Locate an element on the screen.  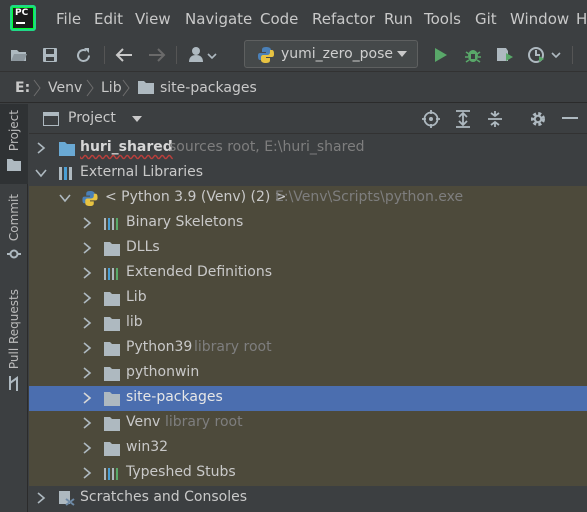
run-icon is located at coordinates (441, 55).